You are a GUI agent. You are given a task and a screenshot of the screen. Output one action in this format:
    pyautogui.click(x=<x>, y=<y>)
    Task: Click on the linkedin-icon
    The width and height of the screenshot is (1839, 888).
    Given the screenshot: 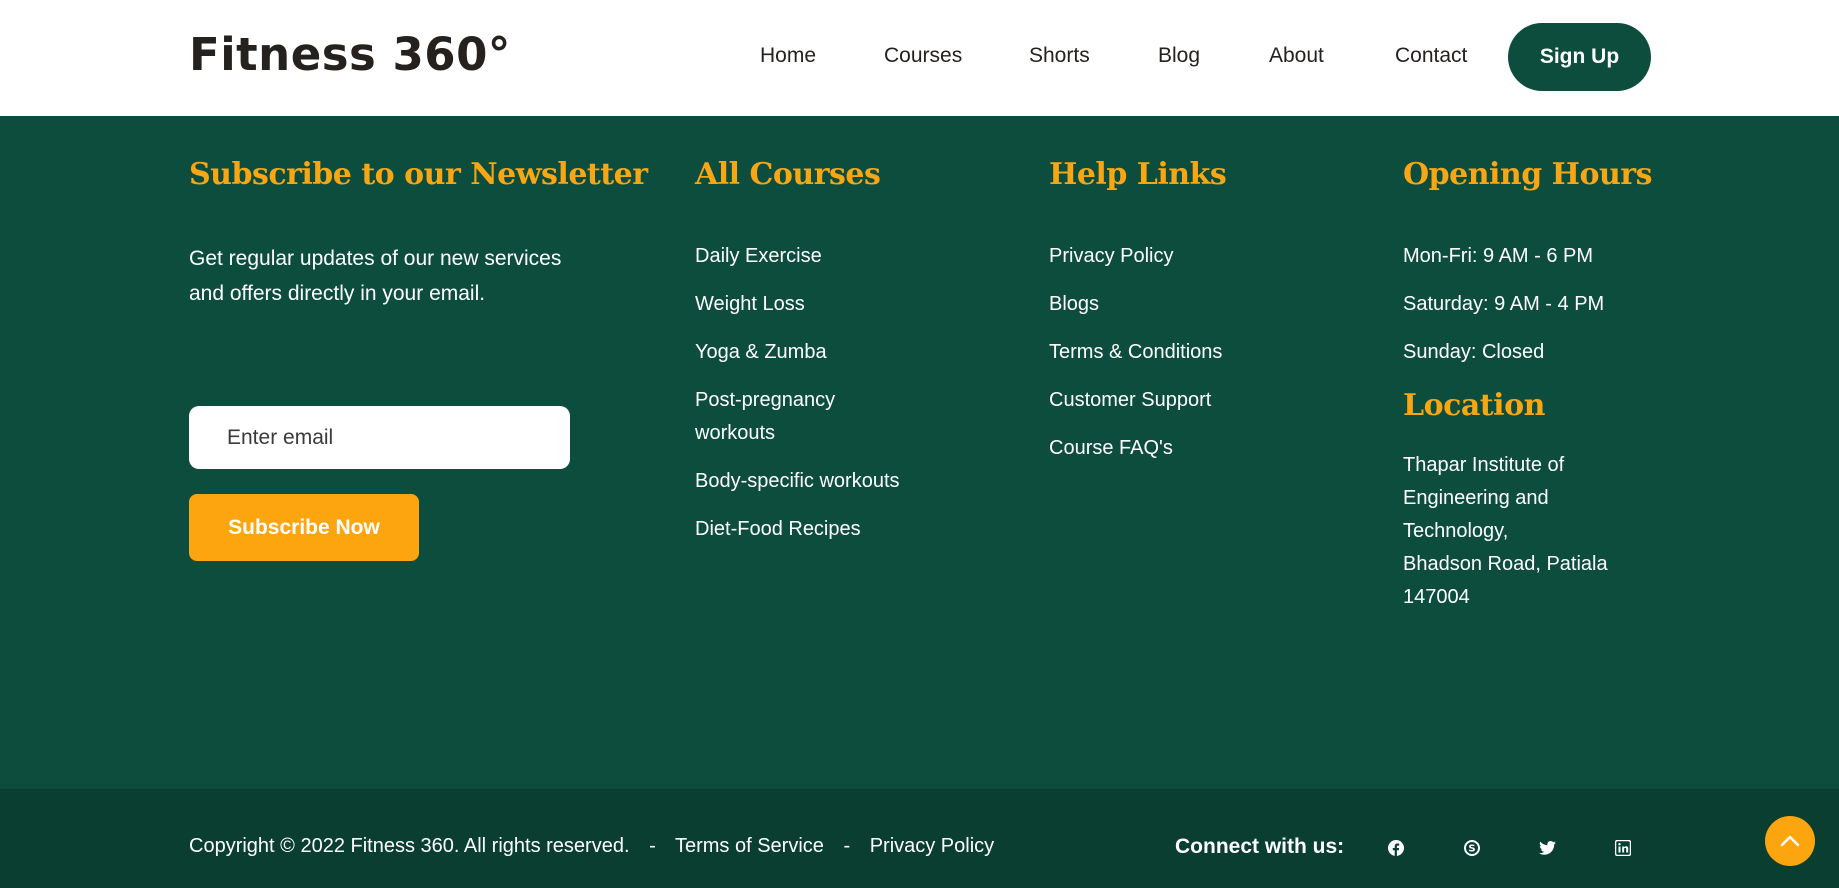 What is the action you would take?
    pyautogui.click(x=1623, y=848)
    